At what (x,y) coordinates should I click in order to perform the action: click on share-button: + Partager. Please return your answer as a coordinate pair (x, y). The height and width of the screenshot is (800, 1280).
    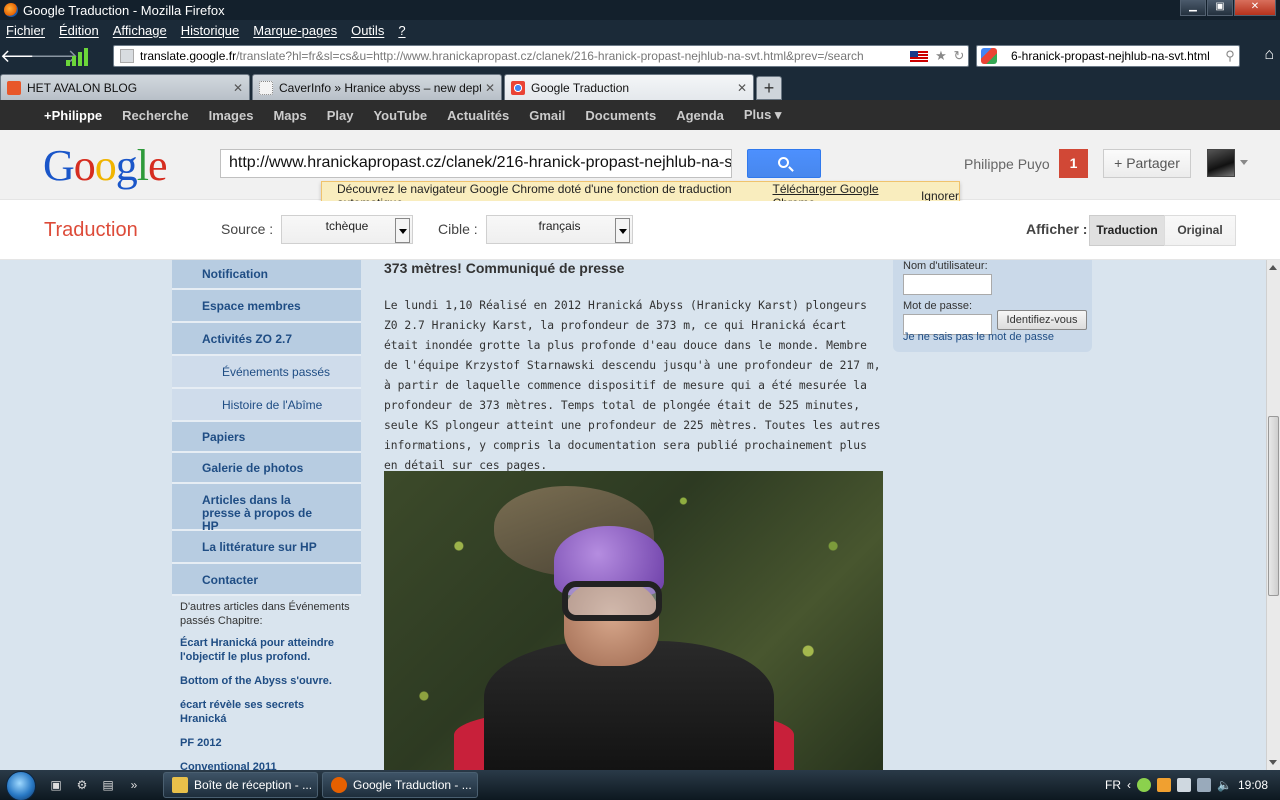
    Looking at the image, I should click on (1147, 163).